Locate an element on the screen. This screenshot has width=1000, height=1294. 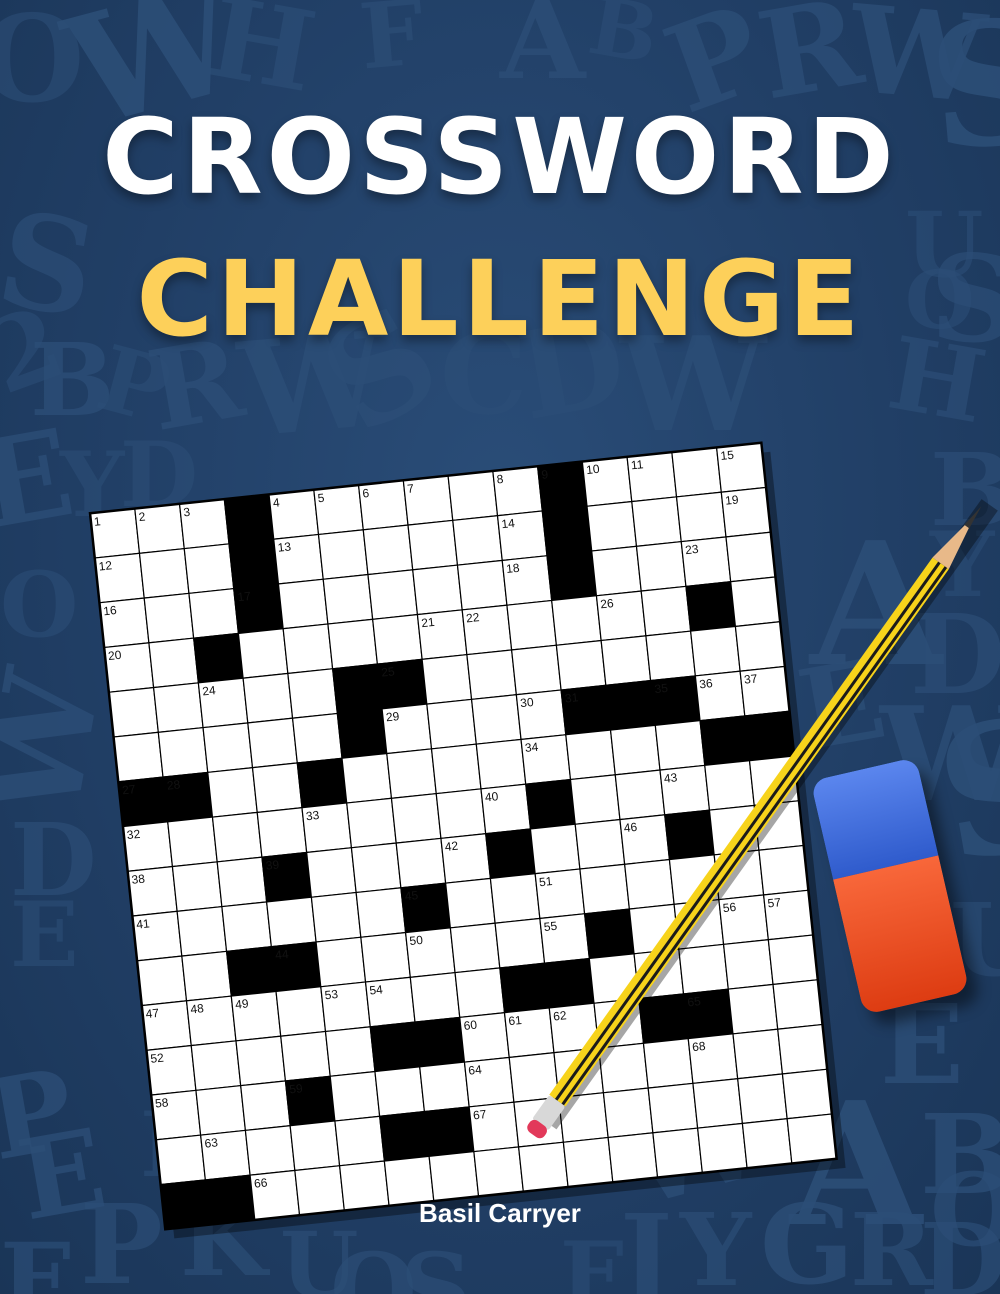
clue-number: 23 is located at coordinates (691, 549).